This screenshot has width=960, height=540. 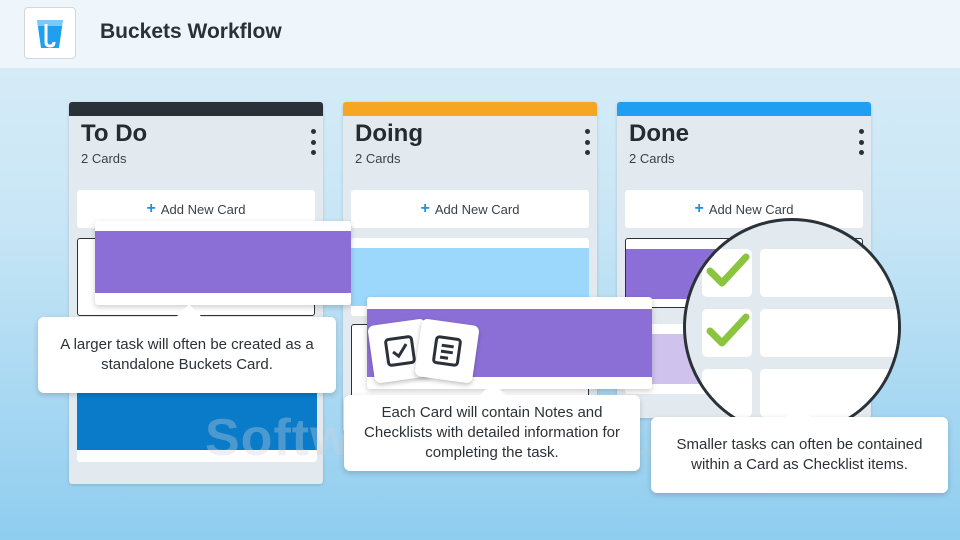 I want to click on column-title: To Do, so click(x=114, y=133).